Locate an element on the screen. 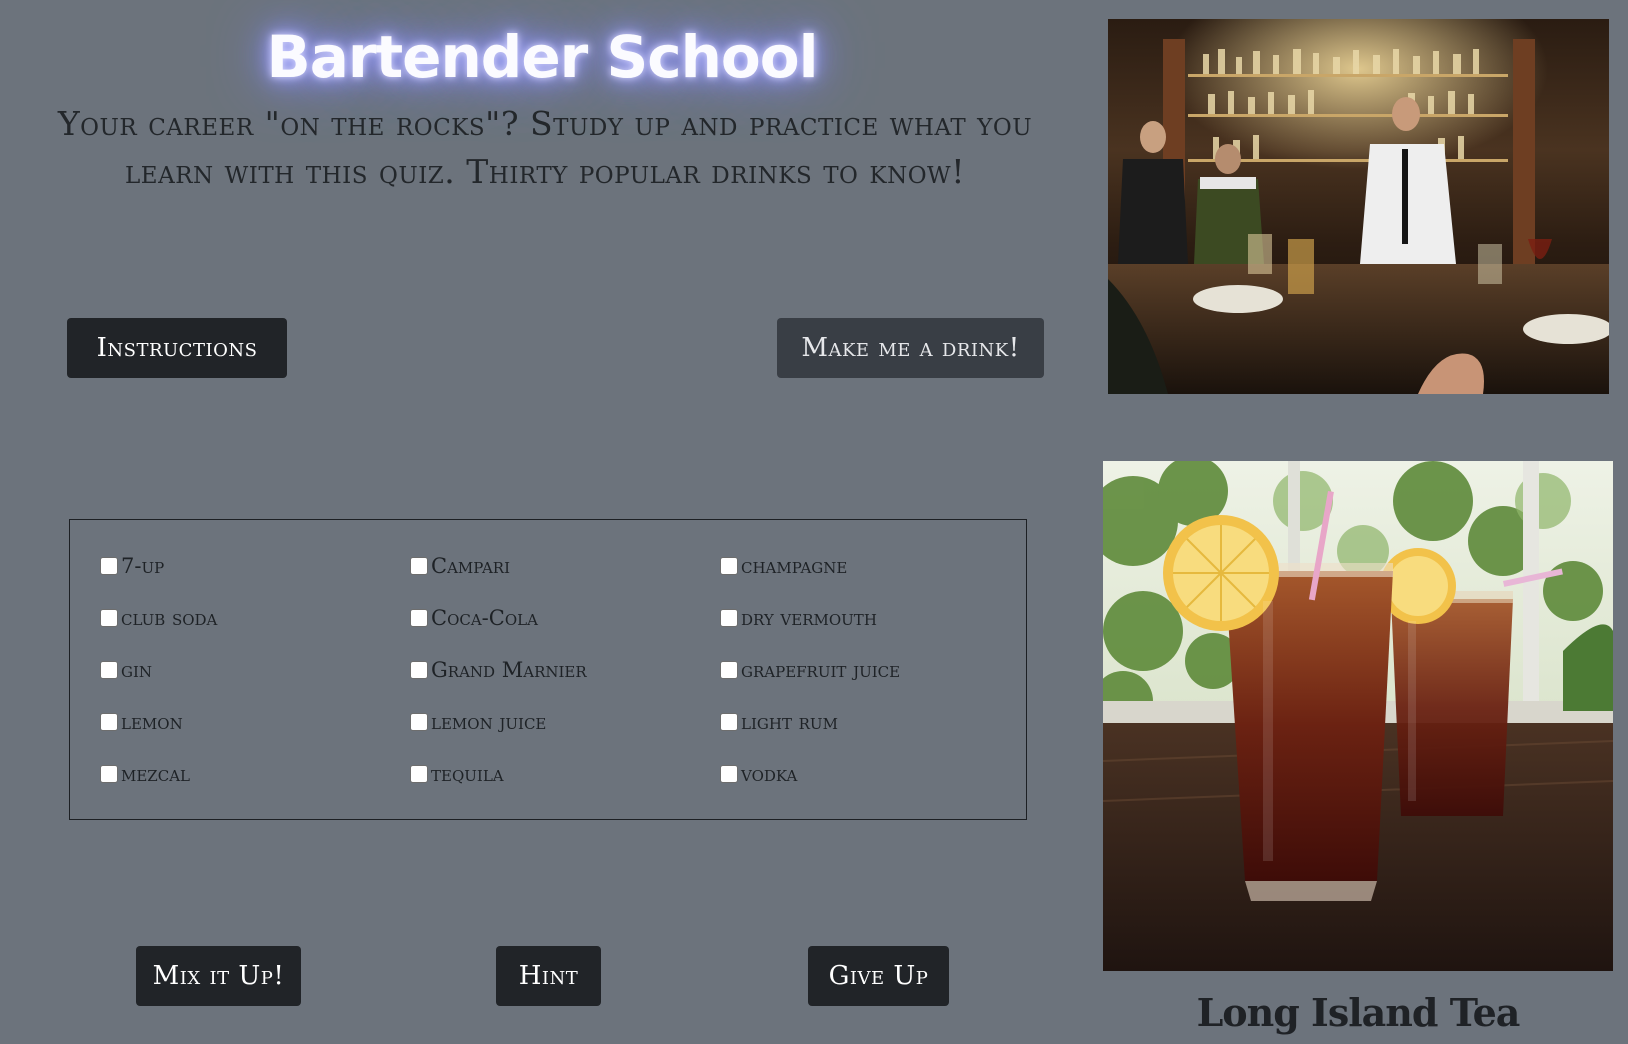  ingredient-option: grapefruit juice is located at coordinates (810, 670).